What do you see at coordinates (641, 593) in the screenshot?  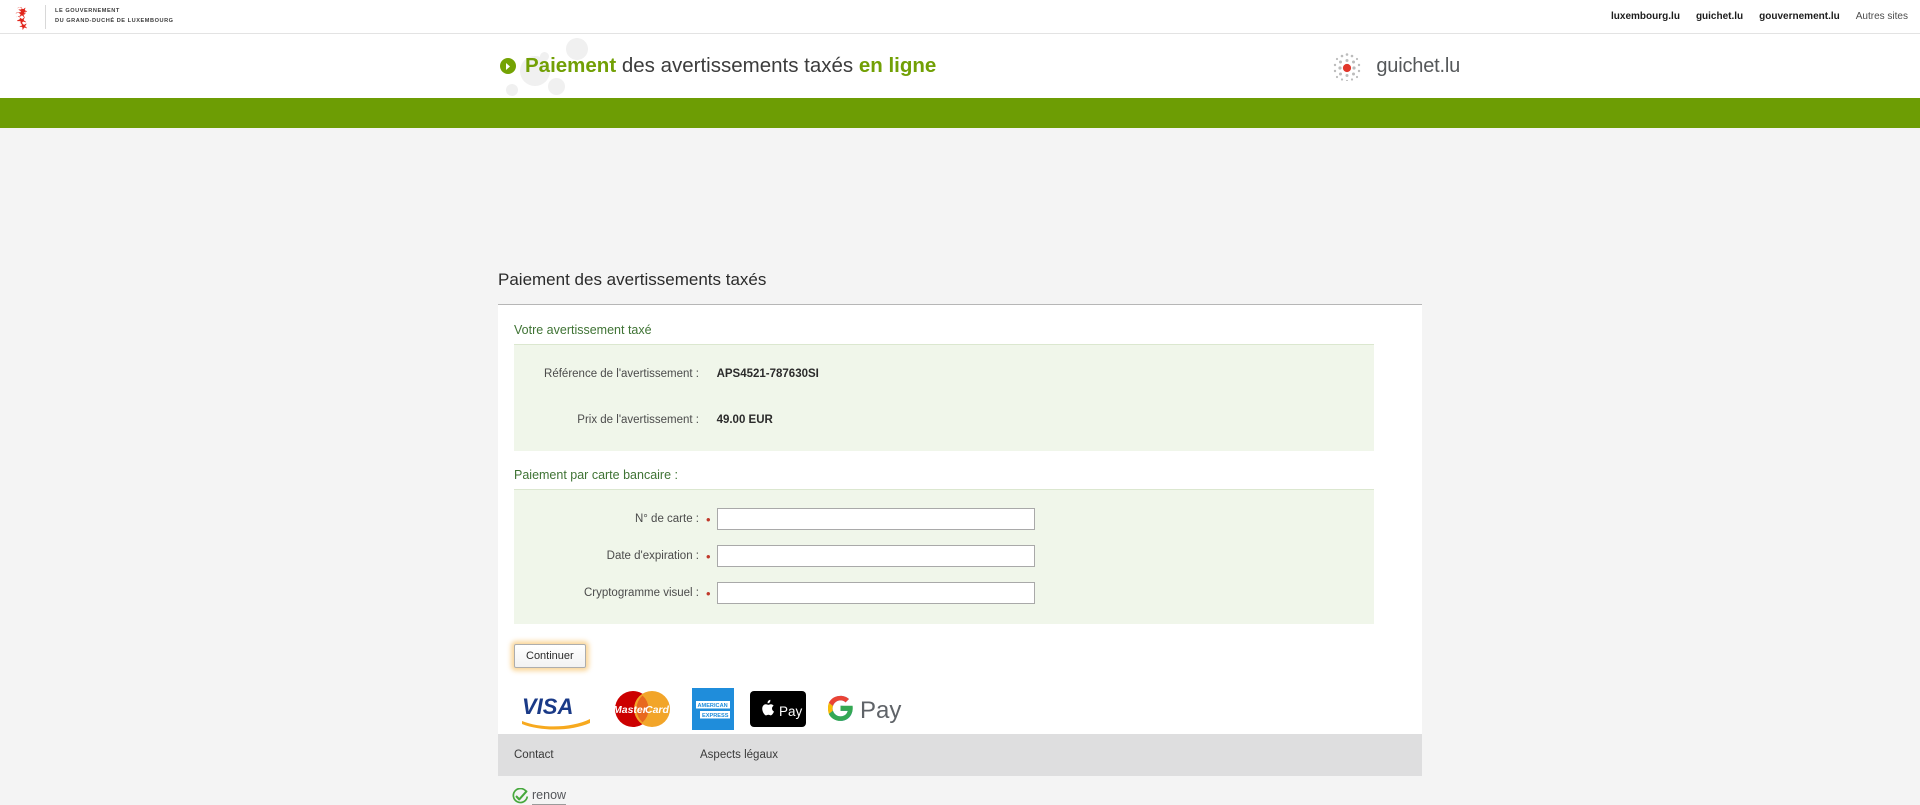 I see `label-cvv: Cryptogramme visuel :` at bounding box center [641, 593].